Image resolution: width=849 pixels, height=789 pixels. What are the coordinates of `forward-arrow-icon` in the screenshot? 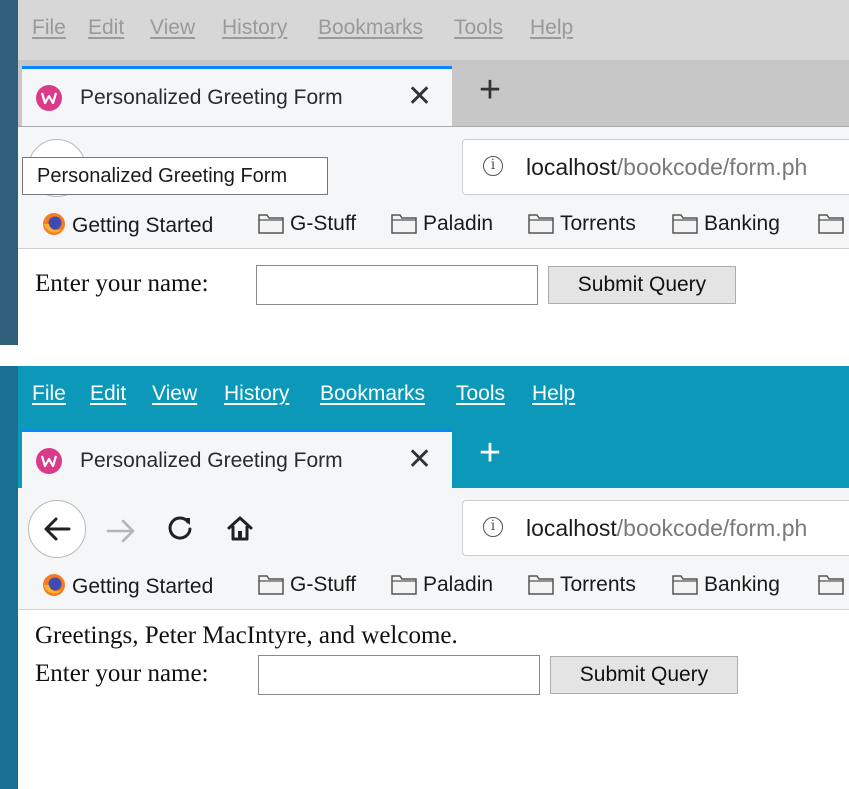 It's located at (120, 531).